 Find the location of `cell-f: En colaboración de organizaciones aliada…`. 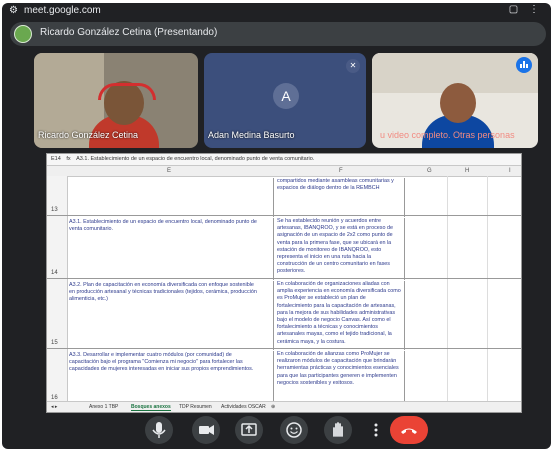

cell-f: En colaboración de organizaciones aliada… is located at coordinates (339, 315).